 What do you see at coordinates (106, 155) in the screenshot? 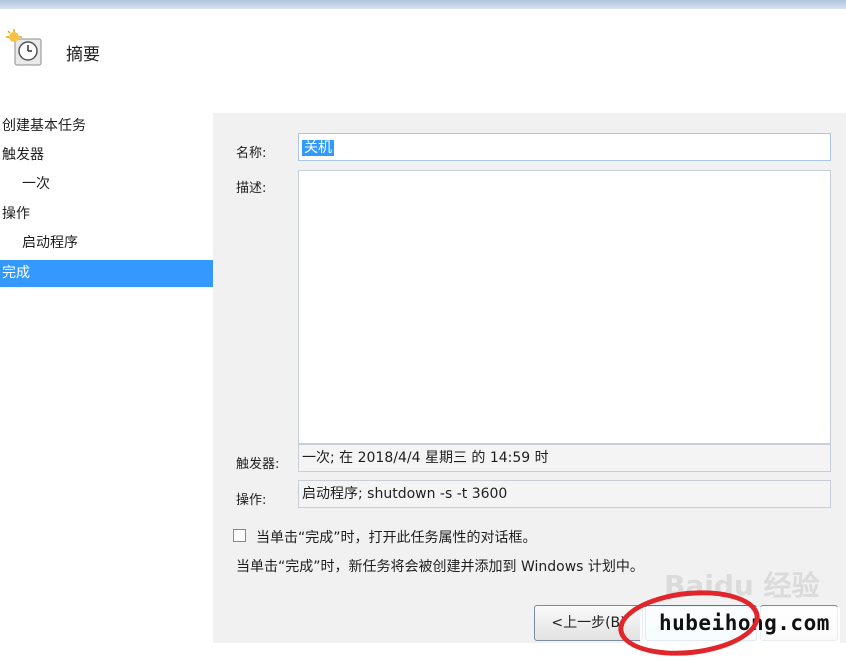
I see `nav-step-trigger: 触发器` at bounding box center [106, 155].